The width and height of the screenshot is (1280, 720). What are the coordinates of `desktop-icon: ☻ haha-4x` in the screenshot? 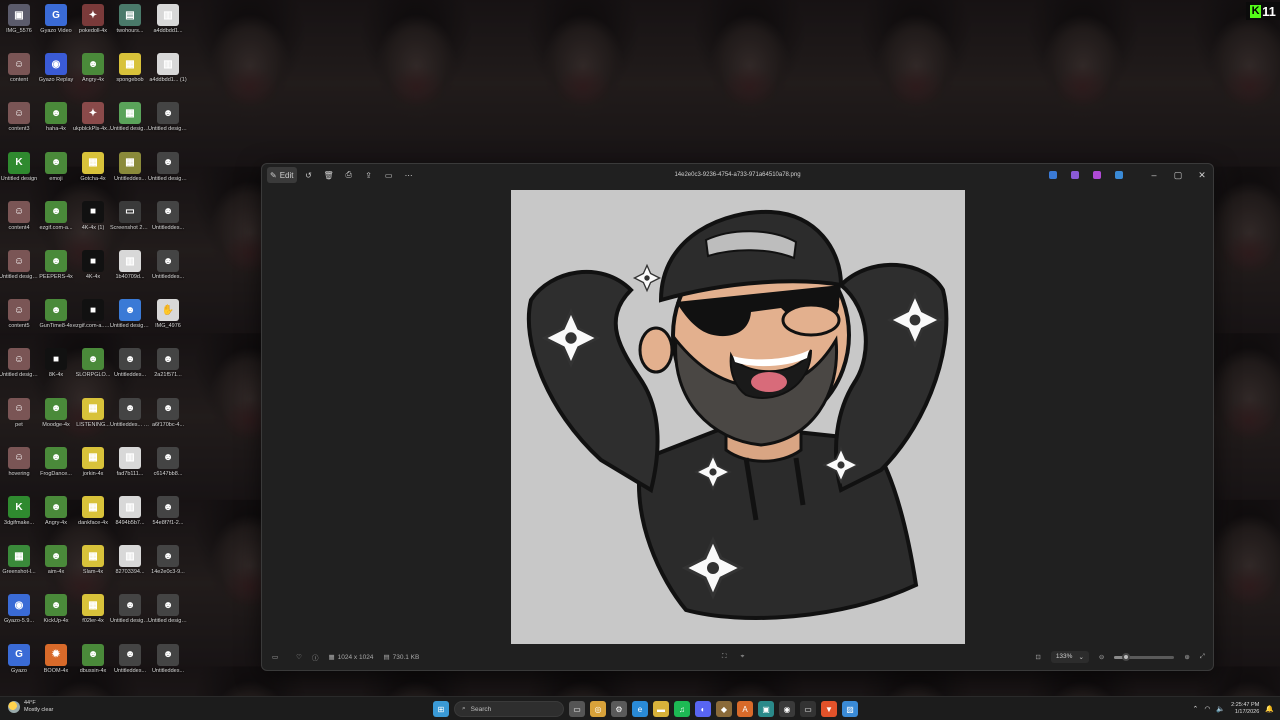 It's located at (56, 125).